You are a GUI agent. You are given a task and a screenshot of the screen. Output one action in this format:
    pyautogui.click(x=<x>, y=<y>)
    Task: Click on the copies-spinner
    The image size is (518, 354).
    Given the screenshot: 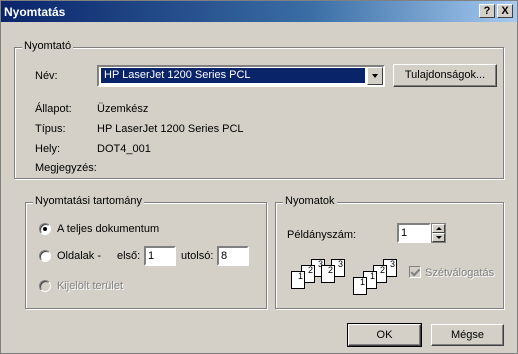 What is the action you would take?
    pyautogui.click(x=438, y=233)
    